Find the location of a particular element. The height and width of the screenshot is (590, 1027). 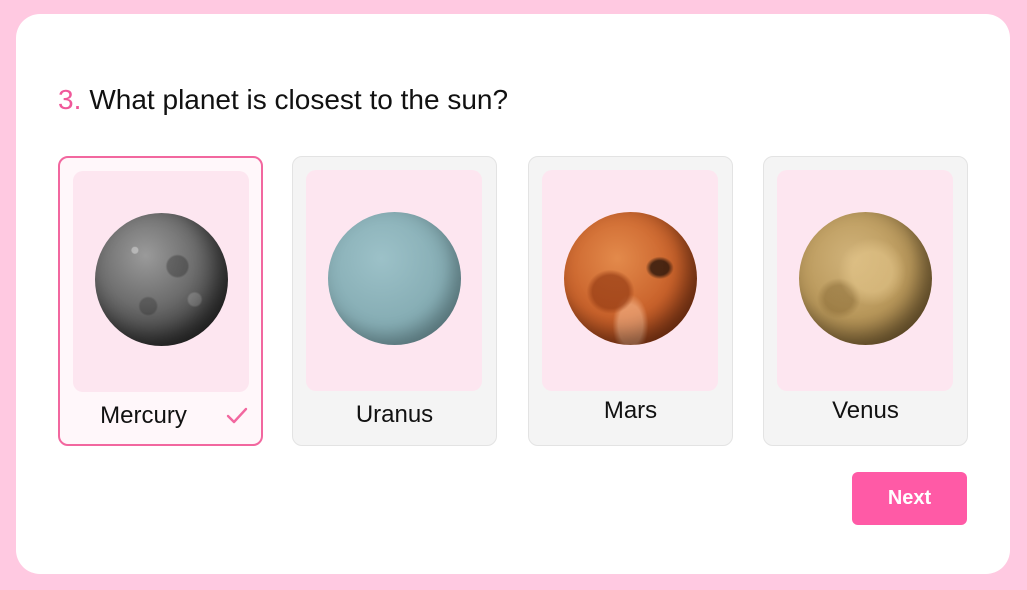

option-venus: Venus is located at coordinates (865, 301).